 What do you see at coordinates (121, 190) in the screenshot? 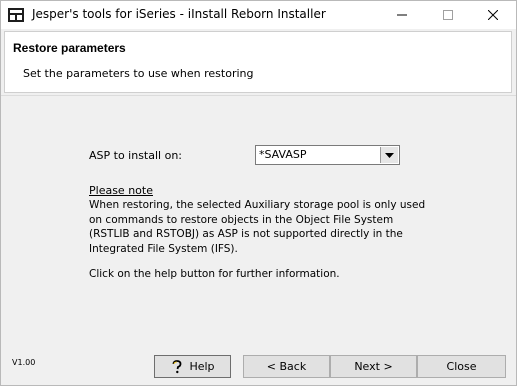
I see `note-heading: Please note` at bounding box center [121, 190].